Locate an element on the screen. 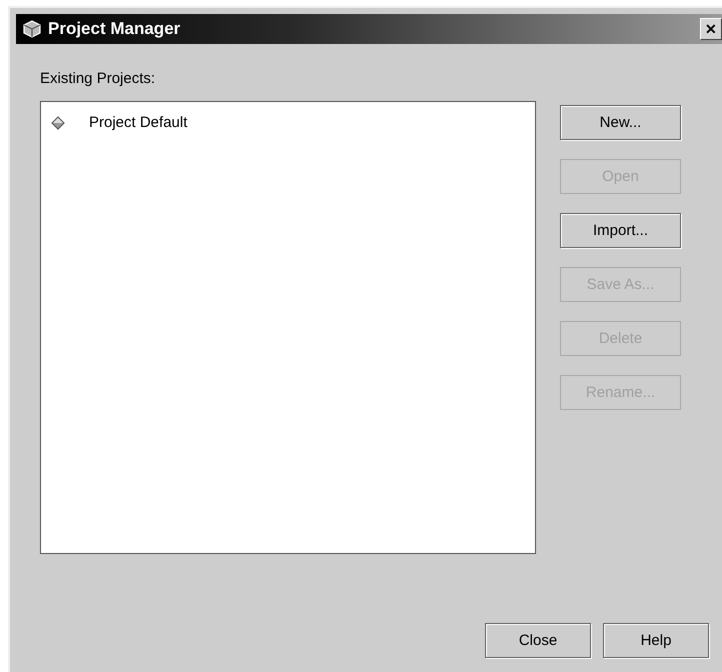  diamond-icon is located at coordinates (58, 123).